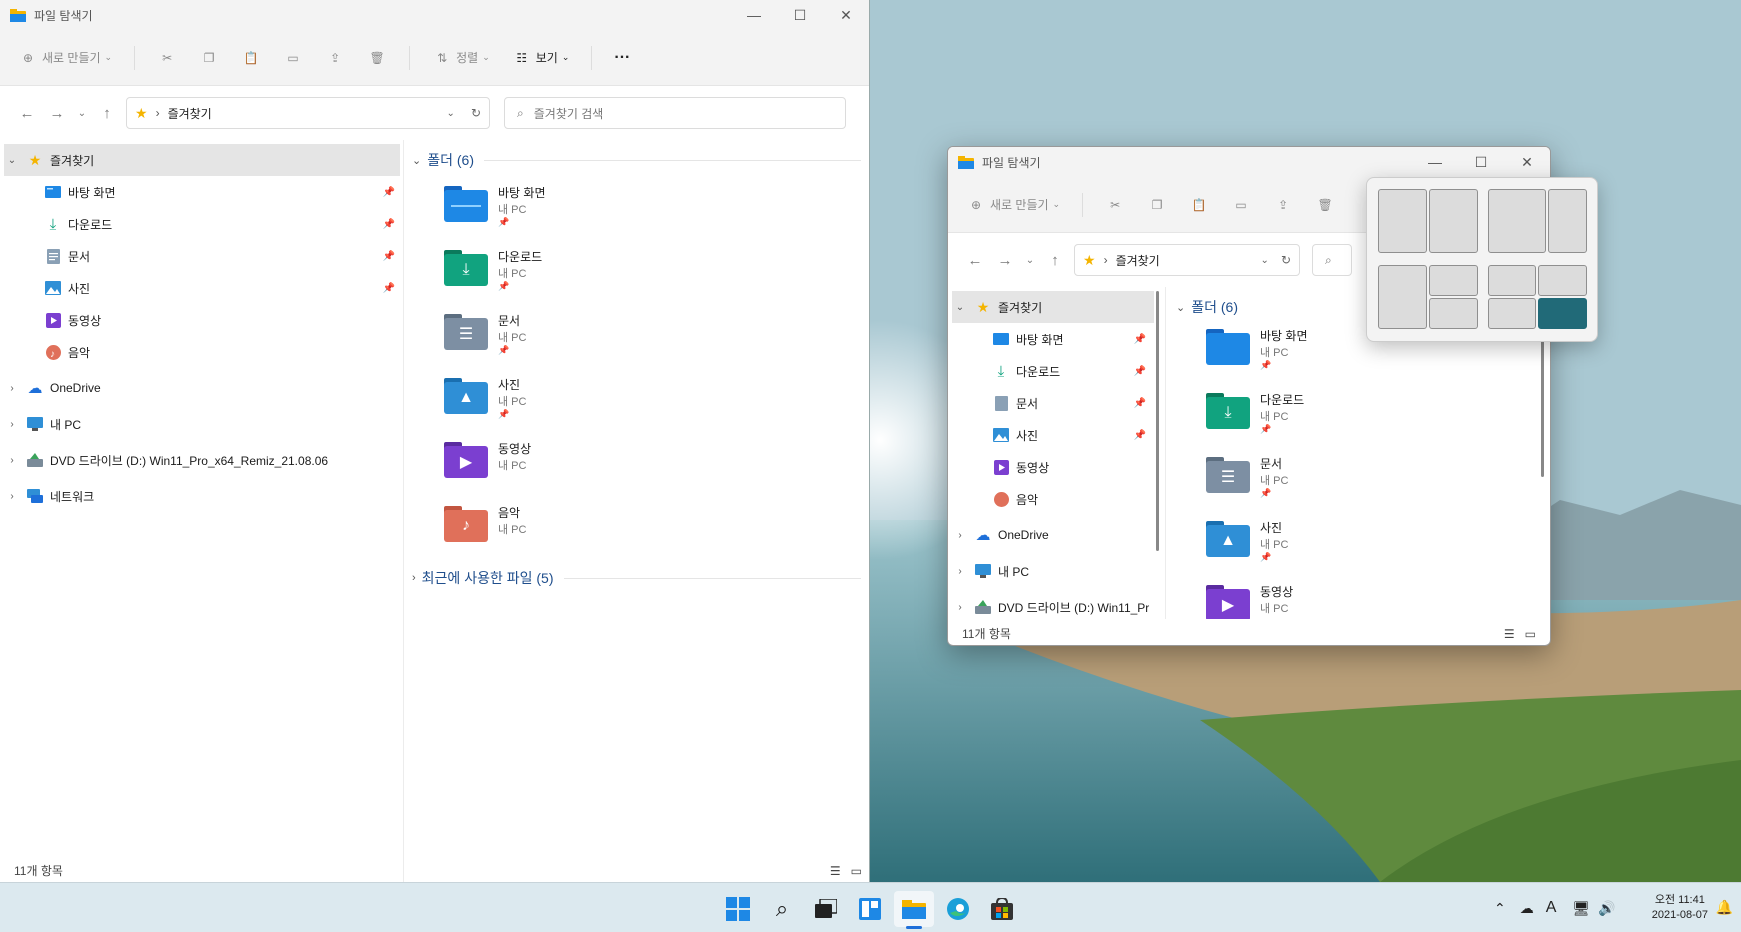 The width and height of the screenshot is (1741, 932). What do you see at coordinates (835, 871) in the screenshot?
I see `details-view-icon: ☰` at bounding box center [835, 871].